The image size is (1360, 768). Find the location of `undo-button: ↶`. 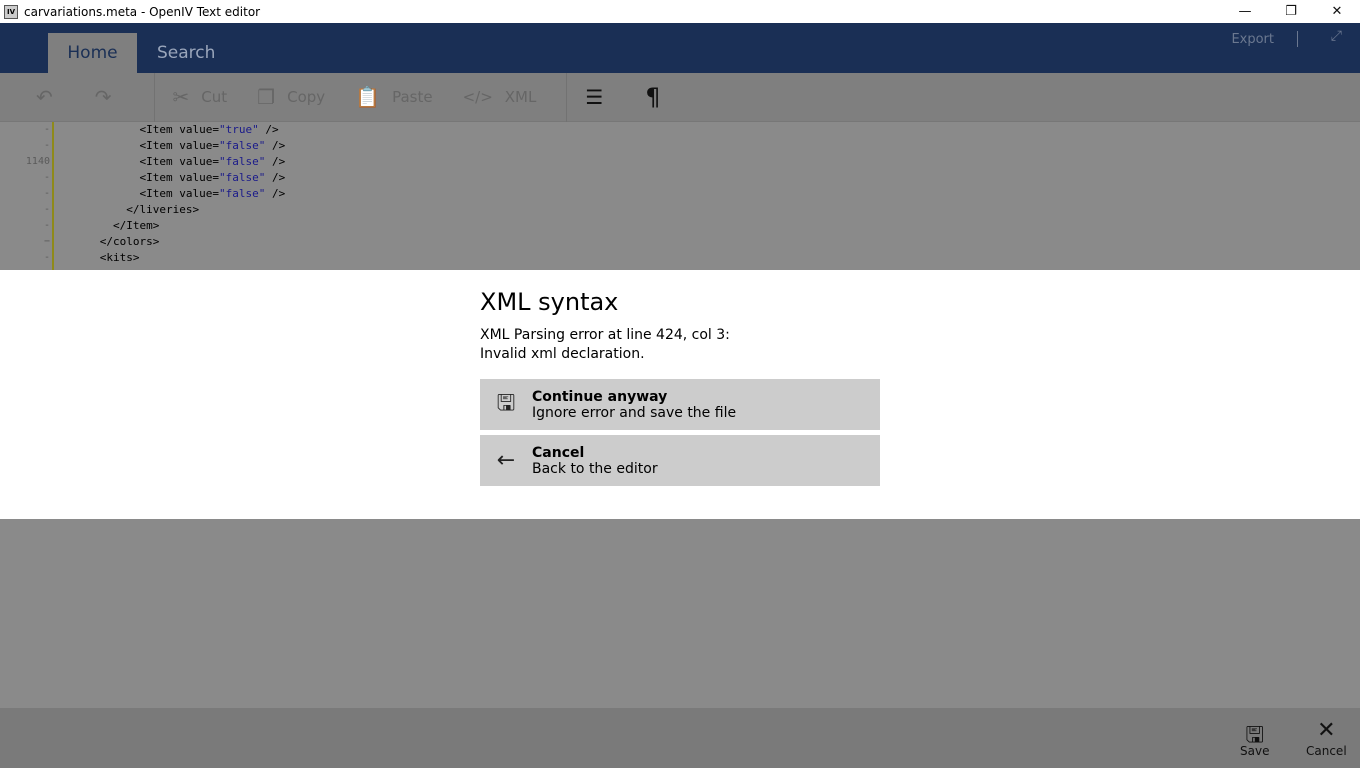

undo-button: ↶ is located at coordinates (50, 97).